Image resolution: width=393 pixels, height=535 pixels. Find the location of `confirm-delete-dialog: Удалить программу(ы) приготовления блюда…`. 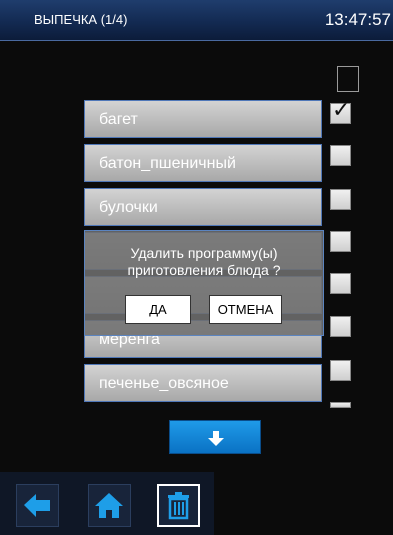

confirm-delete-dialog: Удалить программу(ы) приготовления блюда… is located at coordinates (204, 283).